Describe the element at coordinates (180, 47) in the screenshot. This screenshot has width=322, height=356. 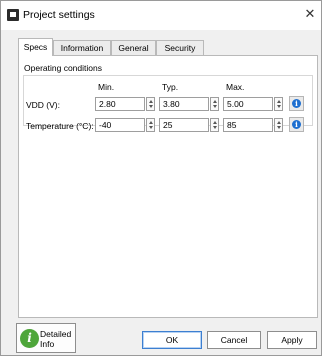
I see `tab-security: Security` at that location.